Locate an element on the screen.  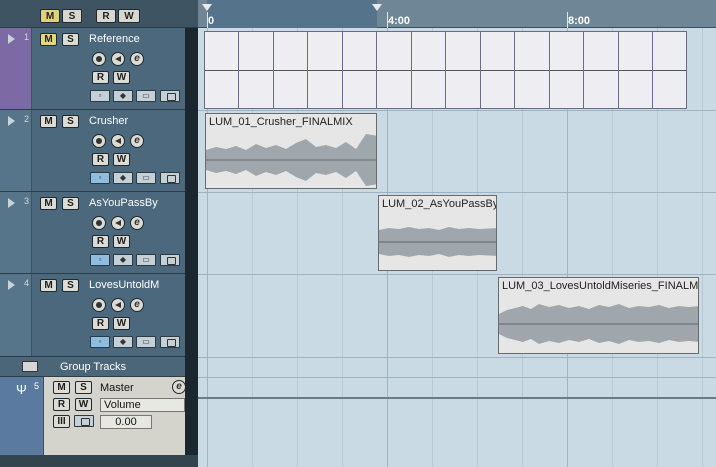
master-track: Ψ 5 M S Master e R W Volume III 0.00 is located at coordinates (93, 416).